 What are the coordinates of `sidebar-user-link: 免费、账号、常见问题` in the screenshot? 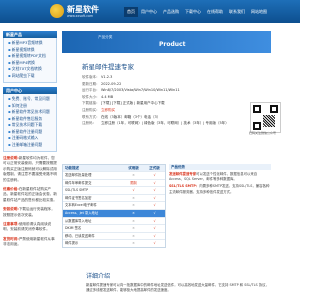 It's located at (31, 99).